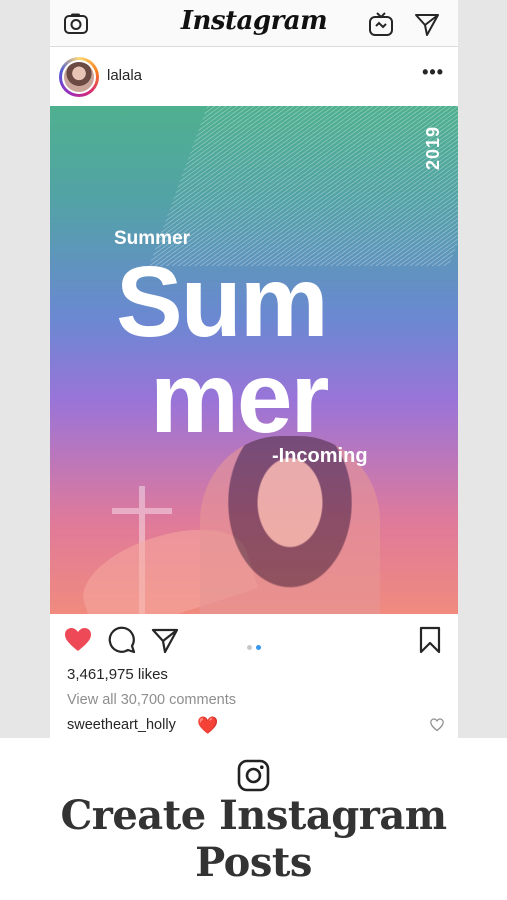 The height and width of the screenshot is (900, 507). I want to click on avatar-image, so click(79, 77).